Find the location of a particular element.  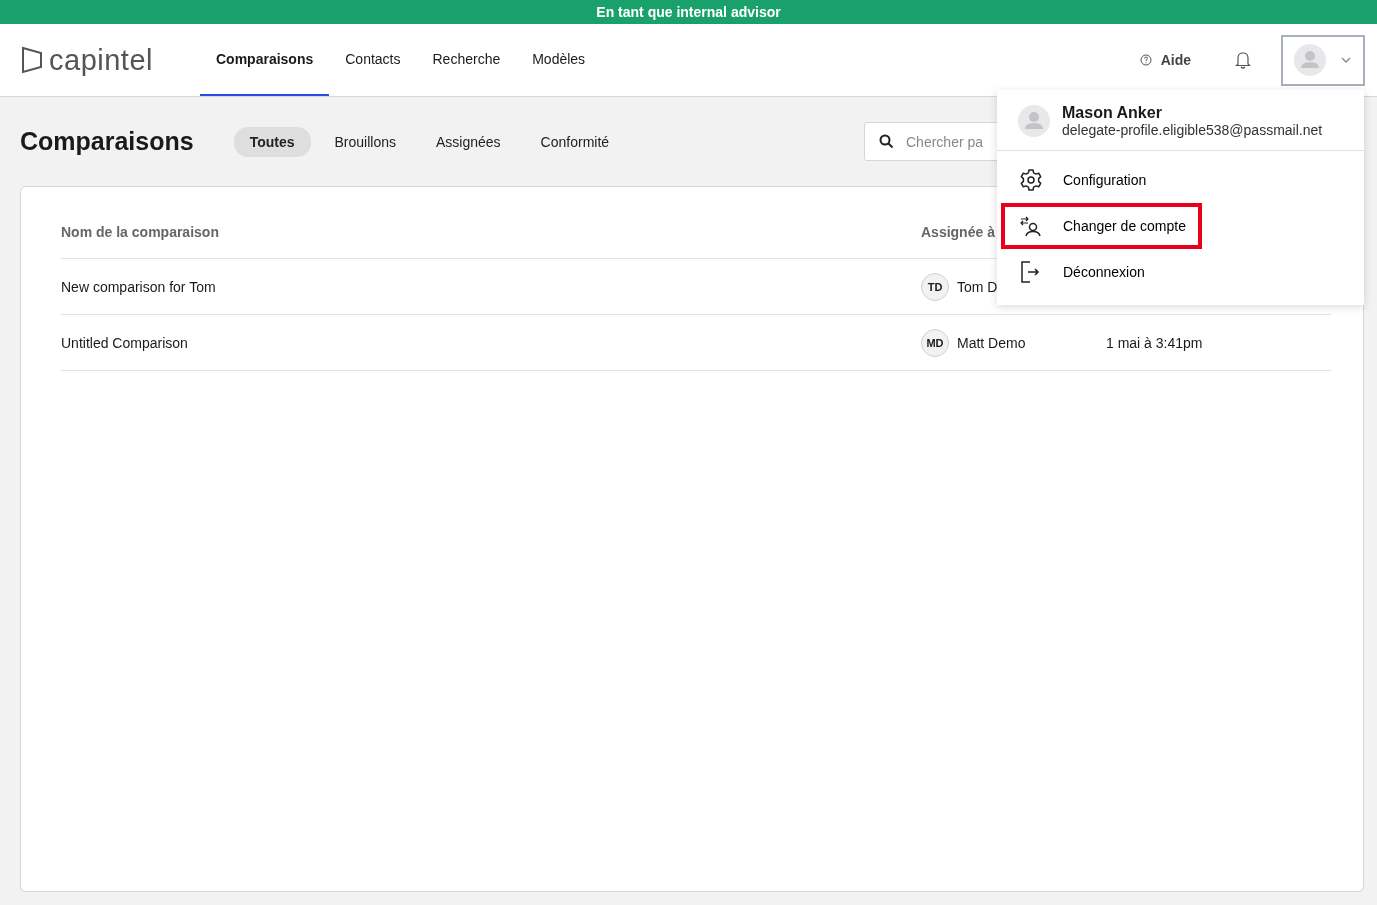

filter-tab: Assignées is located at coordinates (468, 141).